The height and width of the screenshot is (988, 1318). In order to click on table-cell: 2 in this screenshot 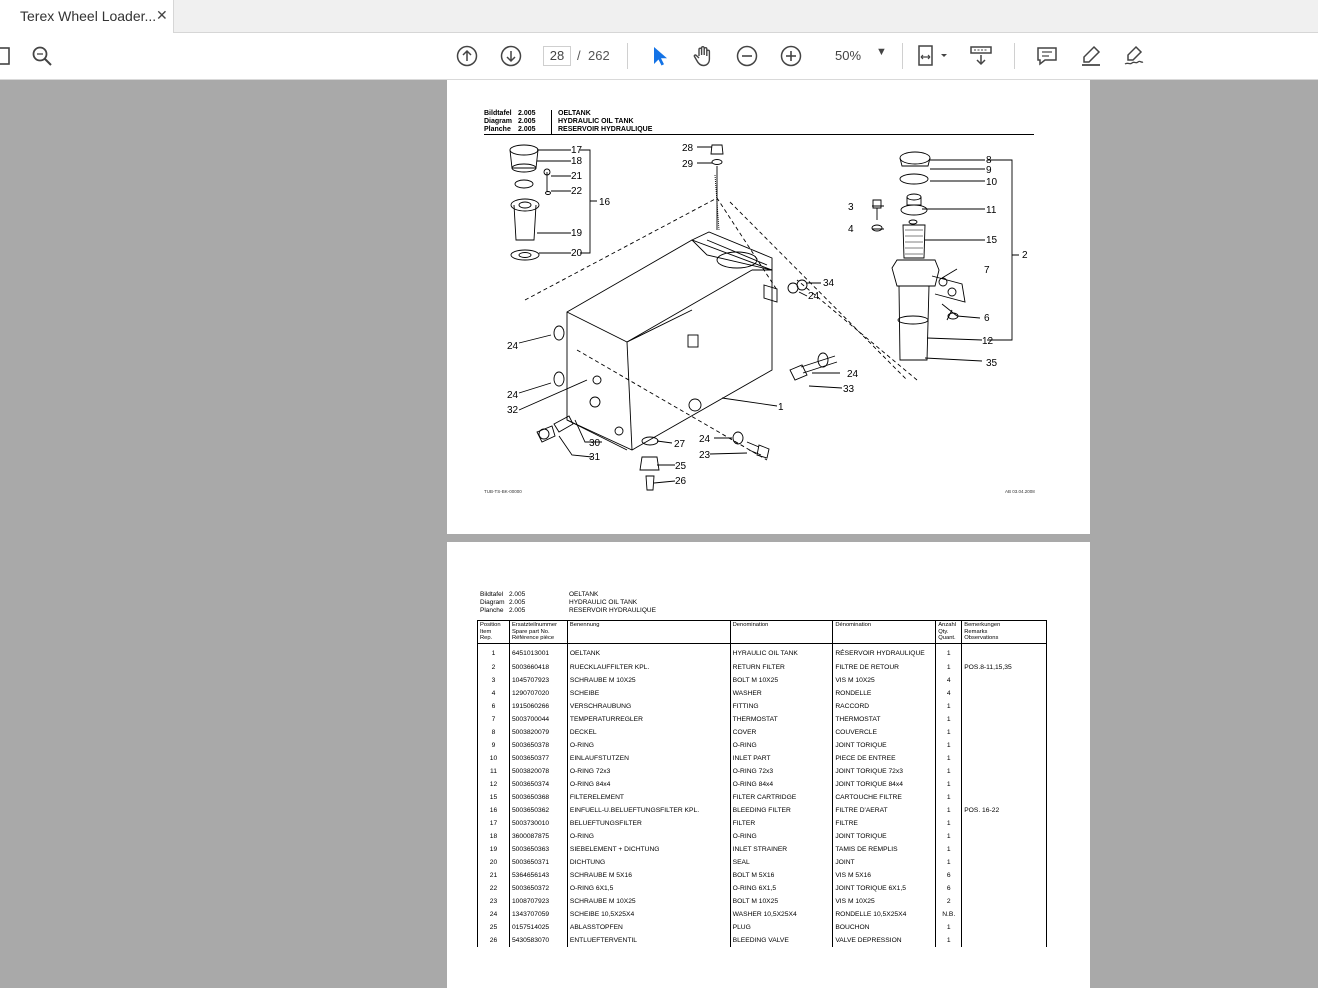, I will do `click(493, 667)`.